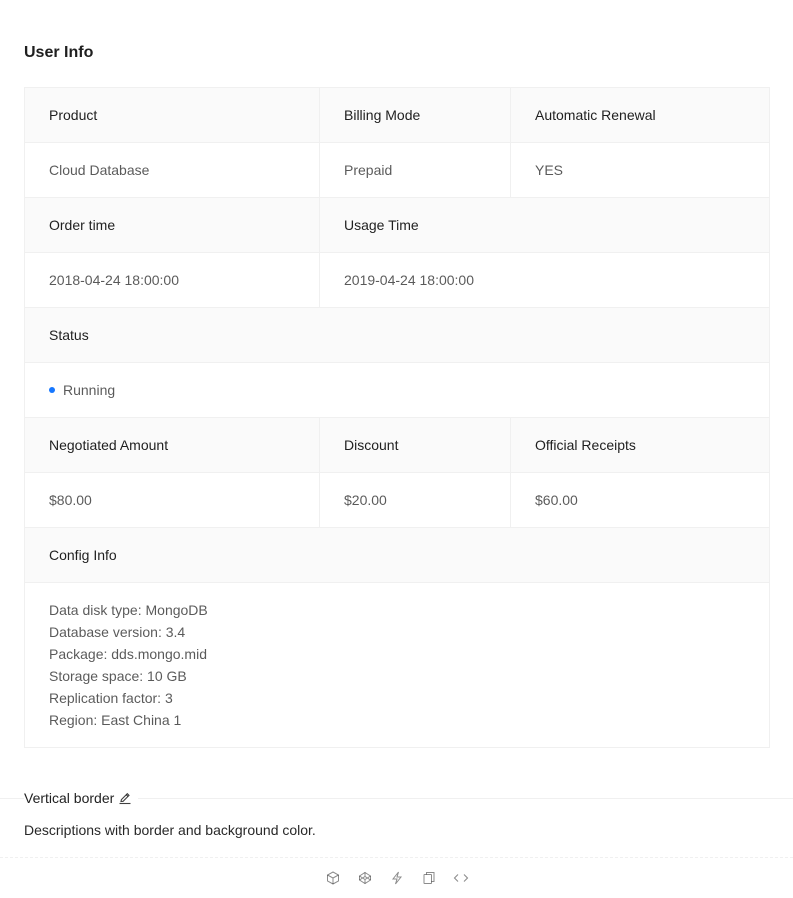 The width and height of the screenshot is (793, 898). Describe the element at coordinates (544, 225) in the screenshot. I see `label-usage-time: Usage Time` at that location.